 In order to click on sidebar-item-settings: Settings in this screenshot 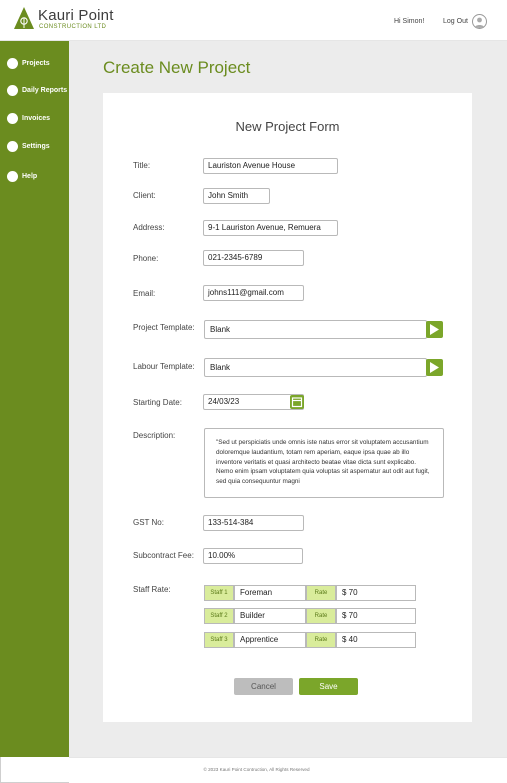, I will do `click(28, 146)`.